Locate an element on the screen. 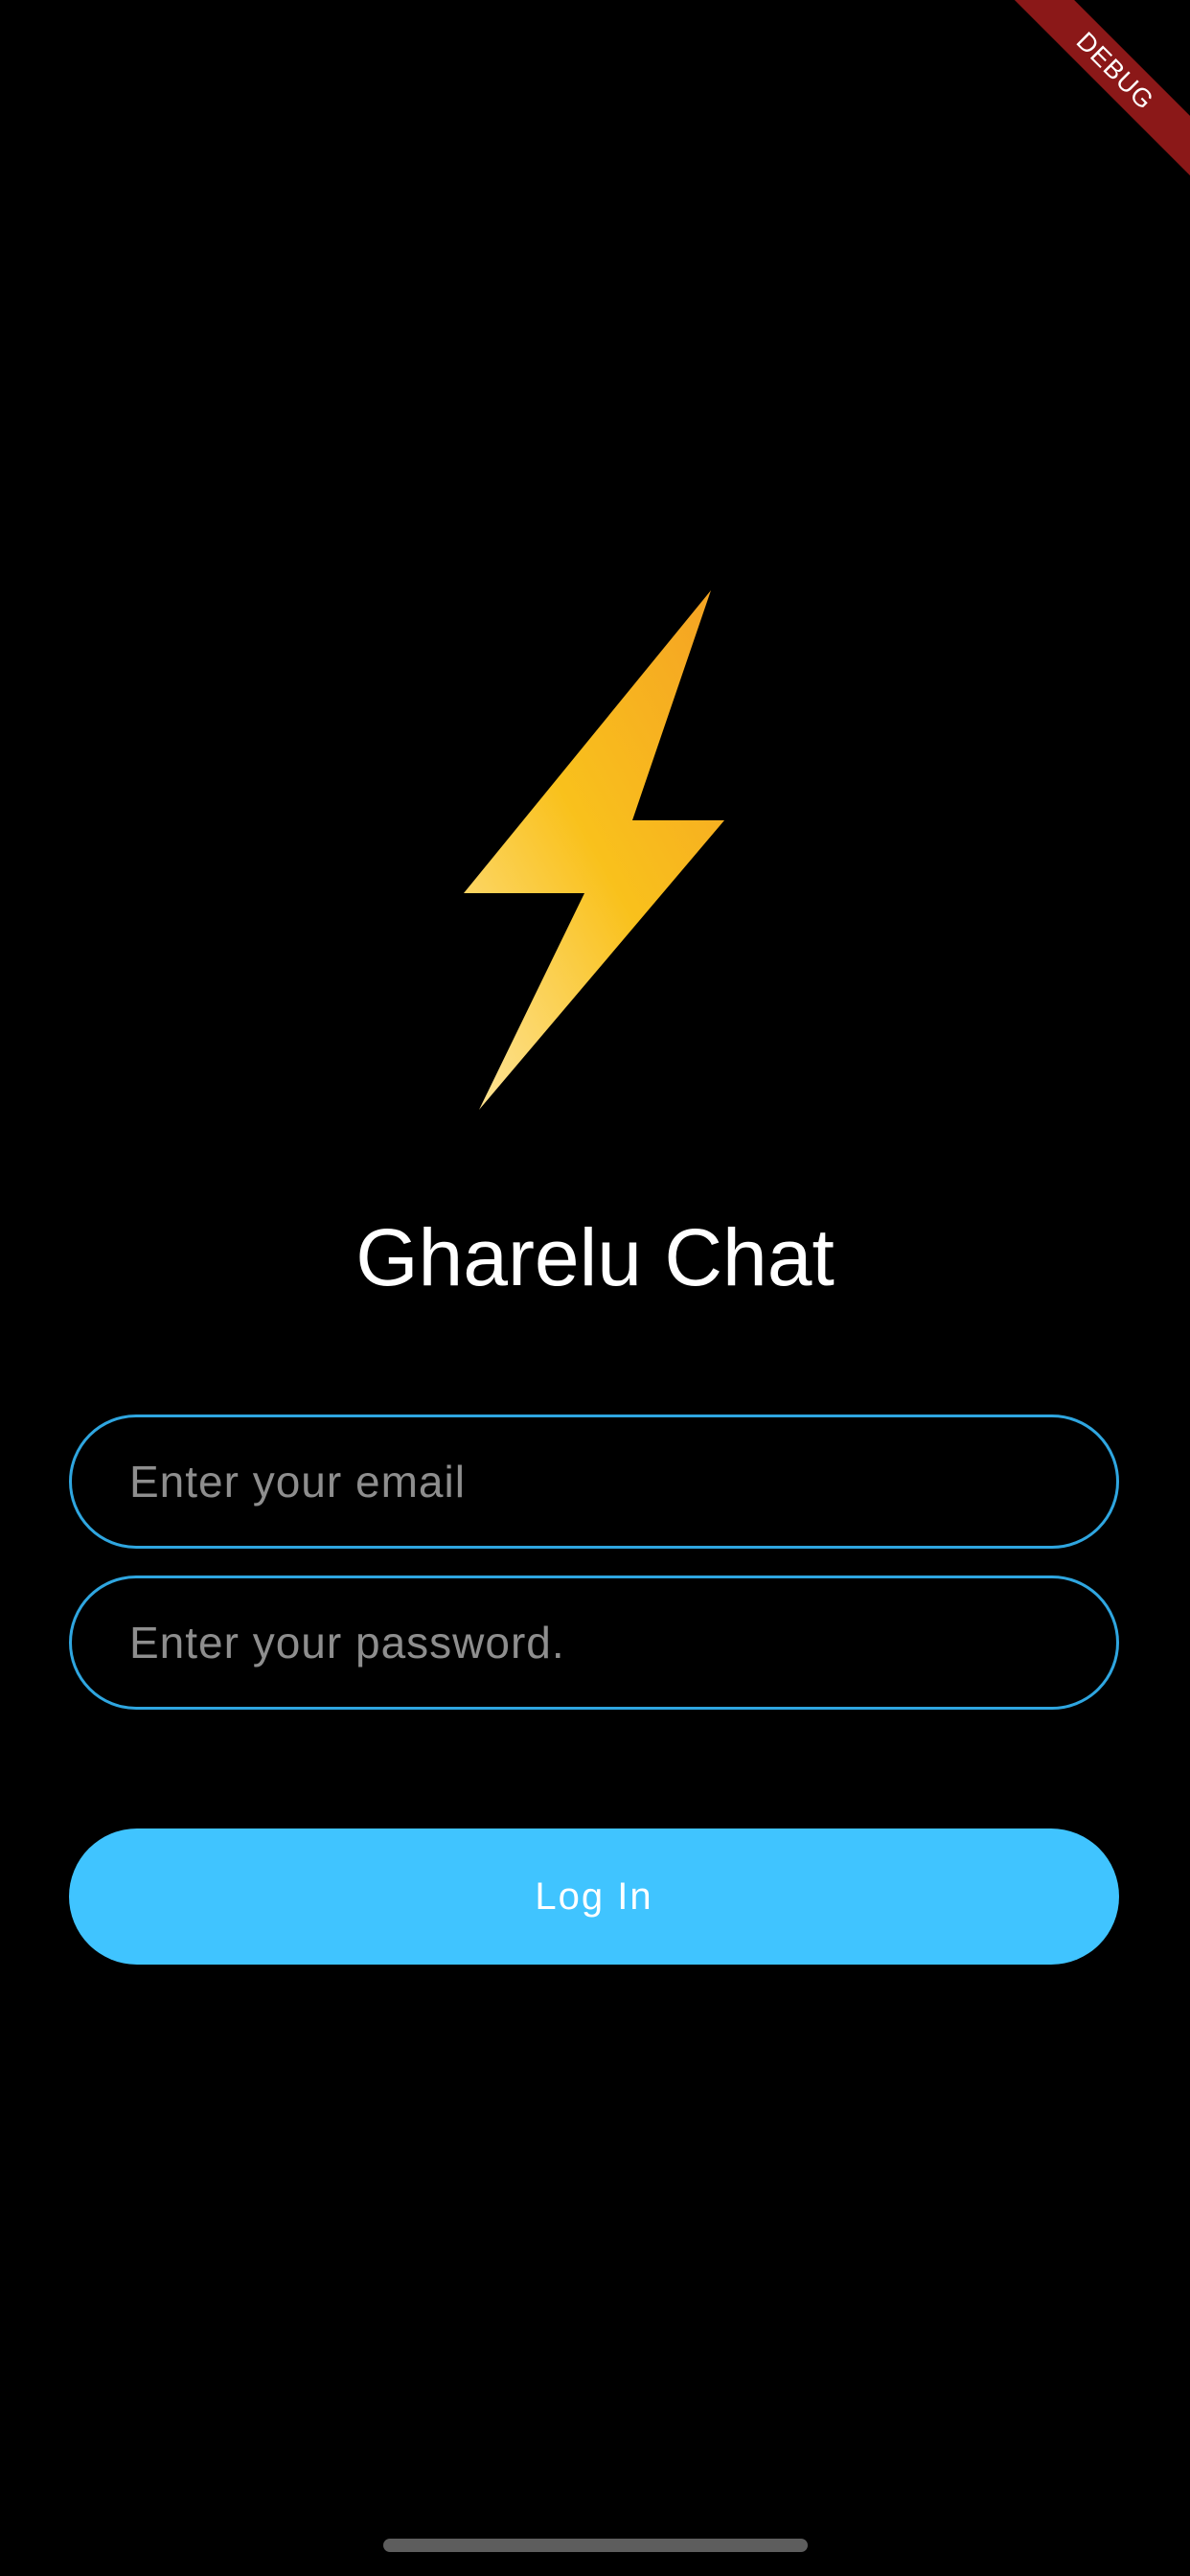  home-indicator is located at coordinates (595, 2545).